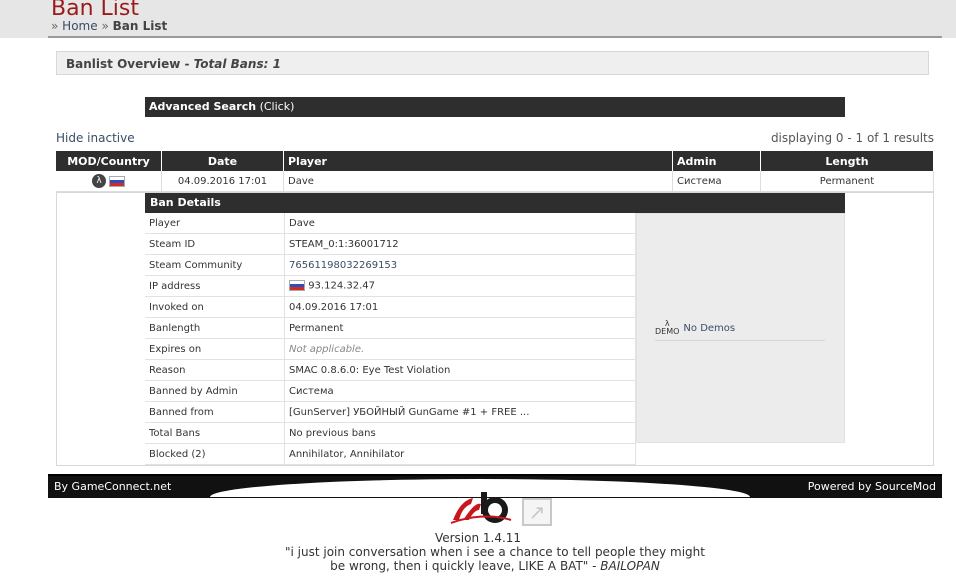 The width and height of the screenshot is (956, 579). What do you see at coordinates (215, 328) in the screenshot?
I see `detail-label: Banlength` at bounding box center [215, 328].